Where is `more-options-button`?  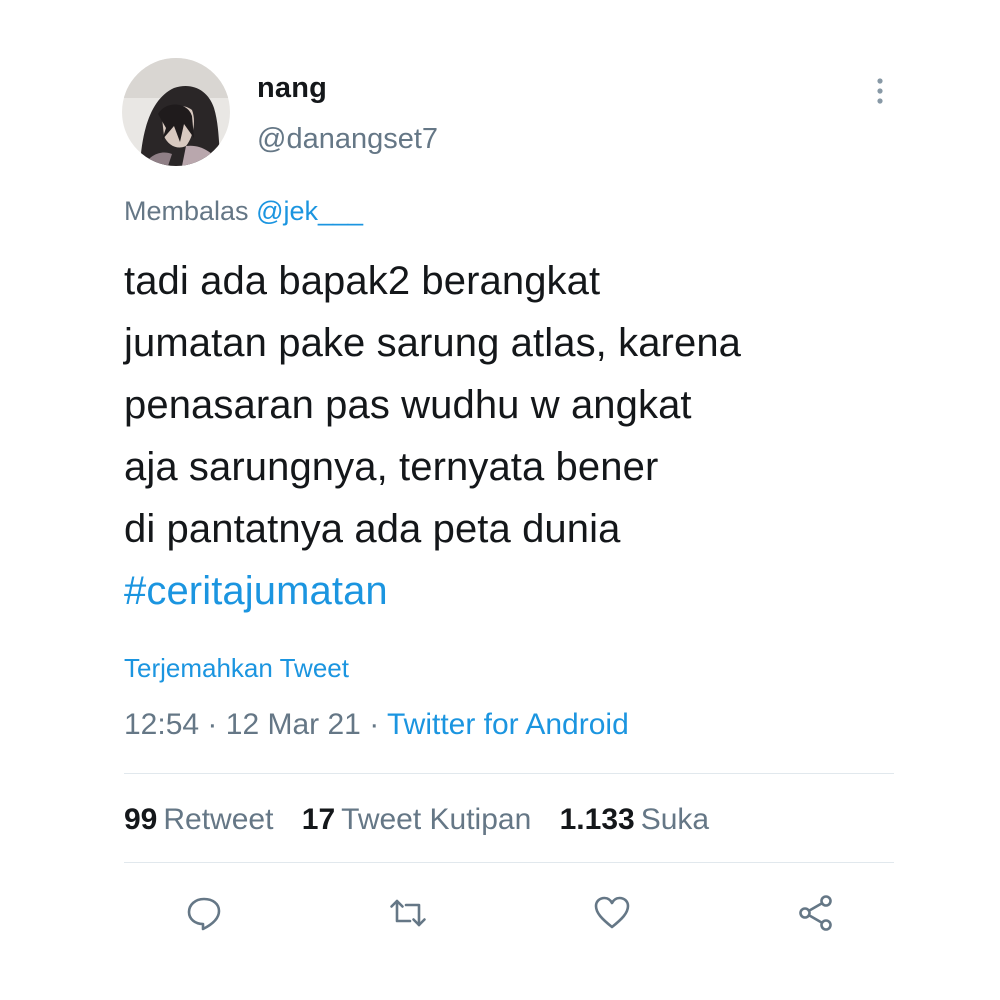 more-options-button is located at coordinates (880, 91).